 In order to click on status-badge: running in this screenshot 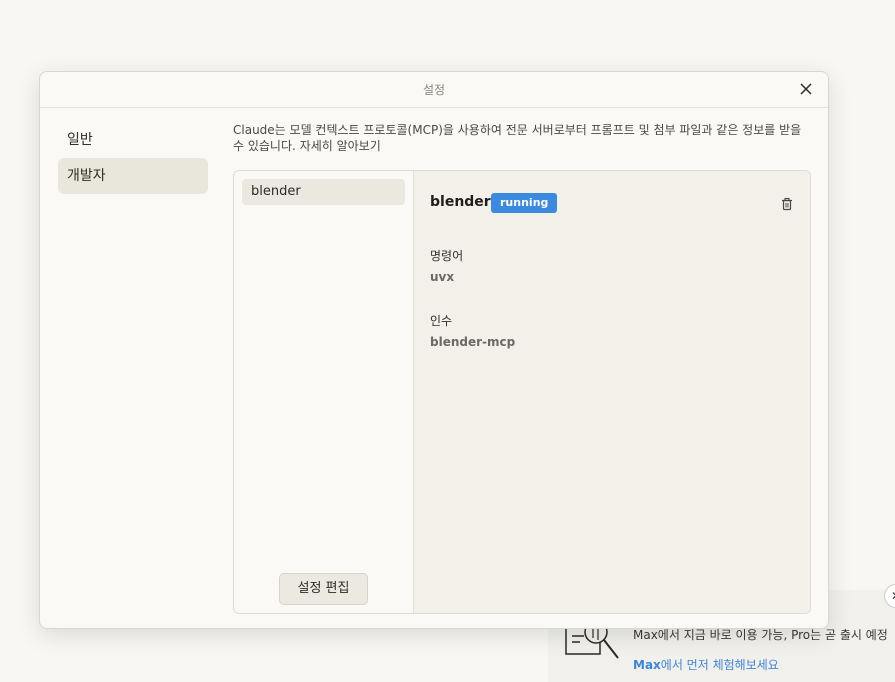, I will do `click(524, 203)`.